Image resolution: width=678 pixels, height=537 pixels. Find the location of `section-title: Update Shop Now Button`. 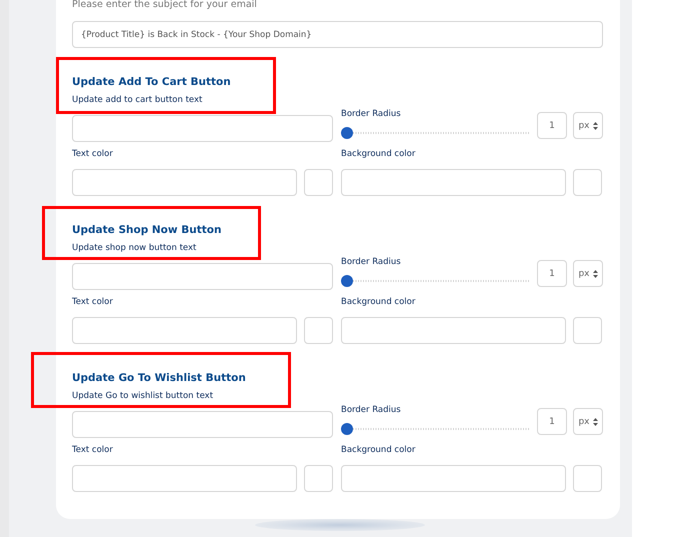

section-title: Update Shop Now Button is located at coordinates (147, 230).